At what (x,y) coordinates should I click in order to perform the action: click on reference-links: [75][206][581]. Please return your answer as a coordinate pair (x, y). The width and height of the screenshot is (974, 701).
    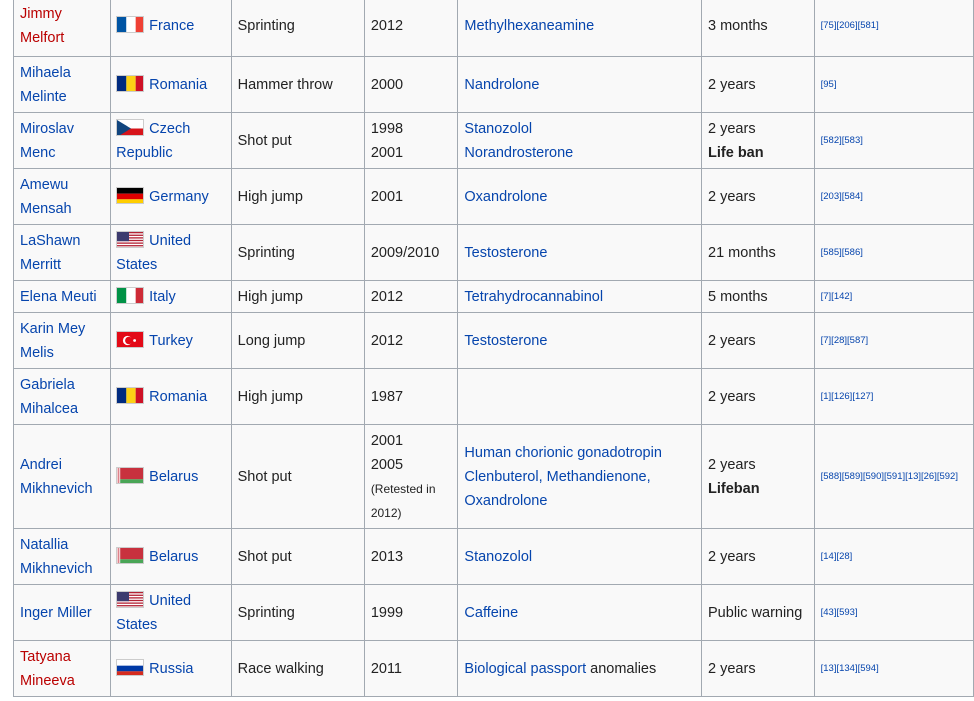
    Looking at the image, I should click on (850, 25).